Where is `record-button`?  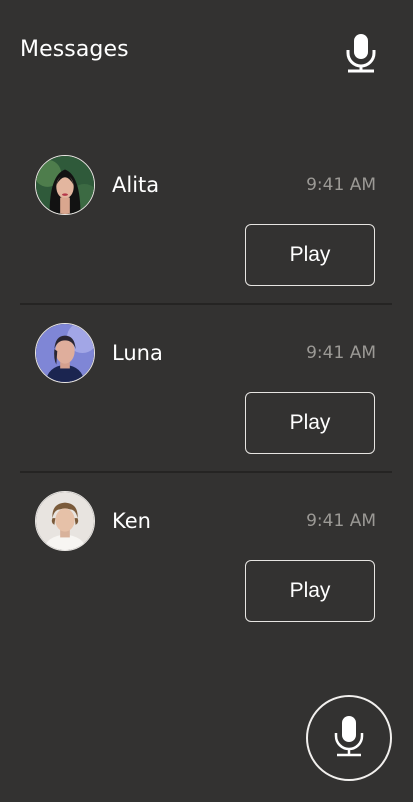
record-button is located at coordinates (349, 738).